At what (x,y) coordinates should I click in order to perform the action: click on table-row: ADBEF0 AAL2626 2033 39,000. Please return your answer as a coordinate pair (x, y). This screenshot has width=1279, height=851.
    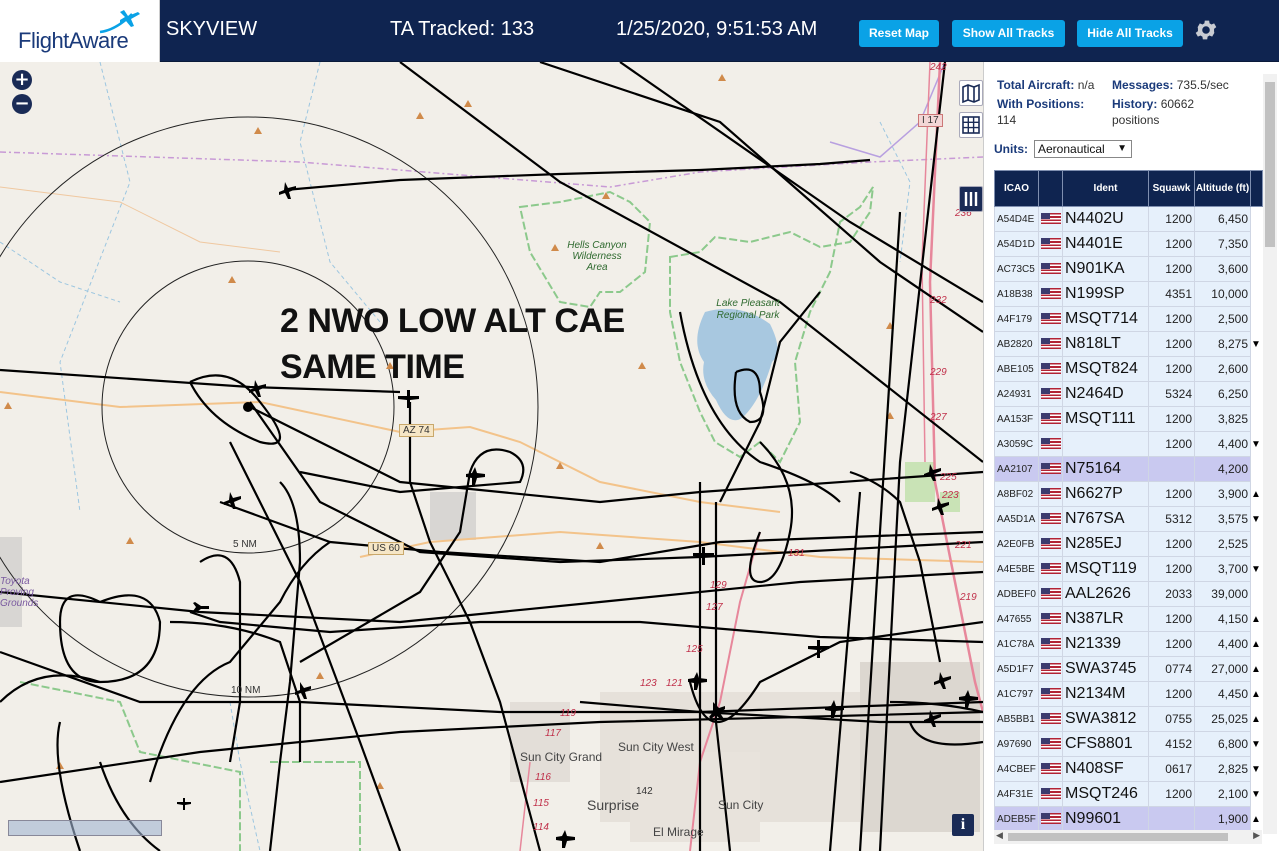
    Looking at the image, I should click on (1128, 594).